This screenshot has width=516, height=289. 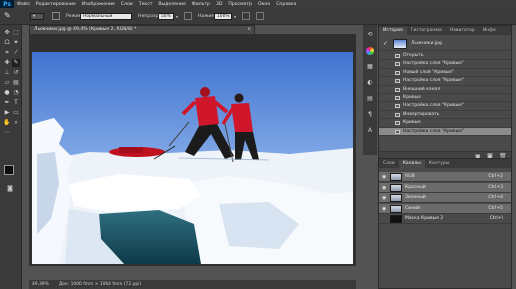 I want to click on menu-filter: Фильтр, so click(x=201, y=4).